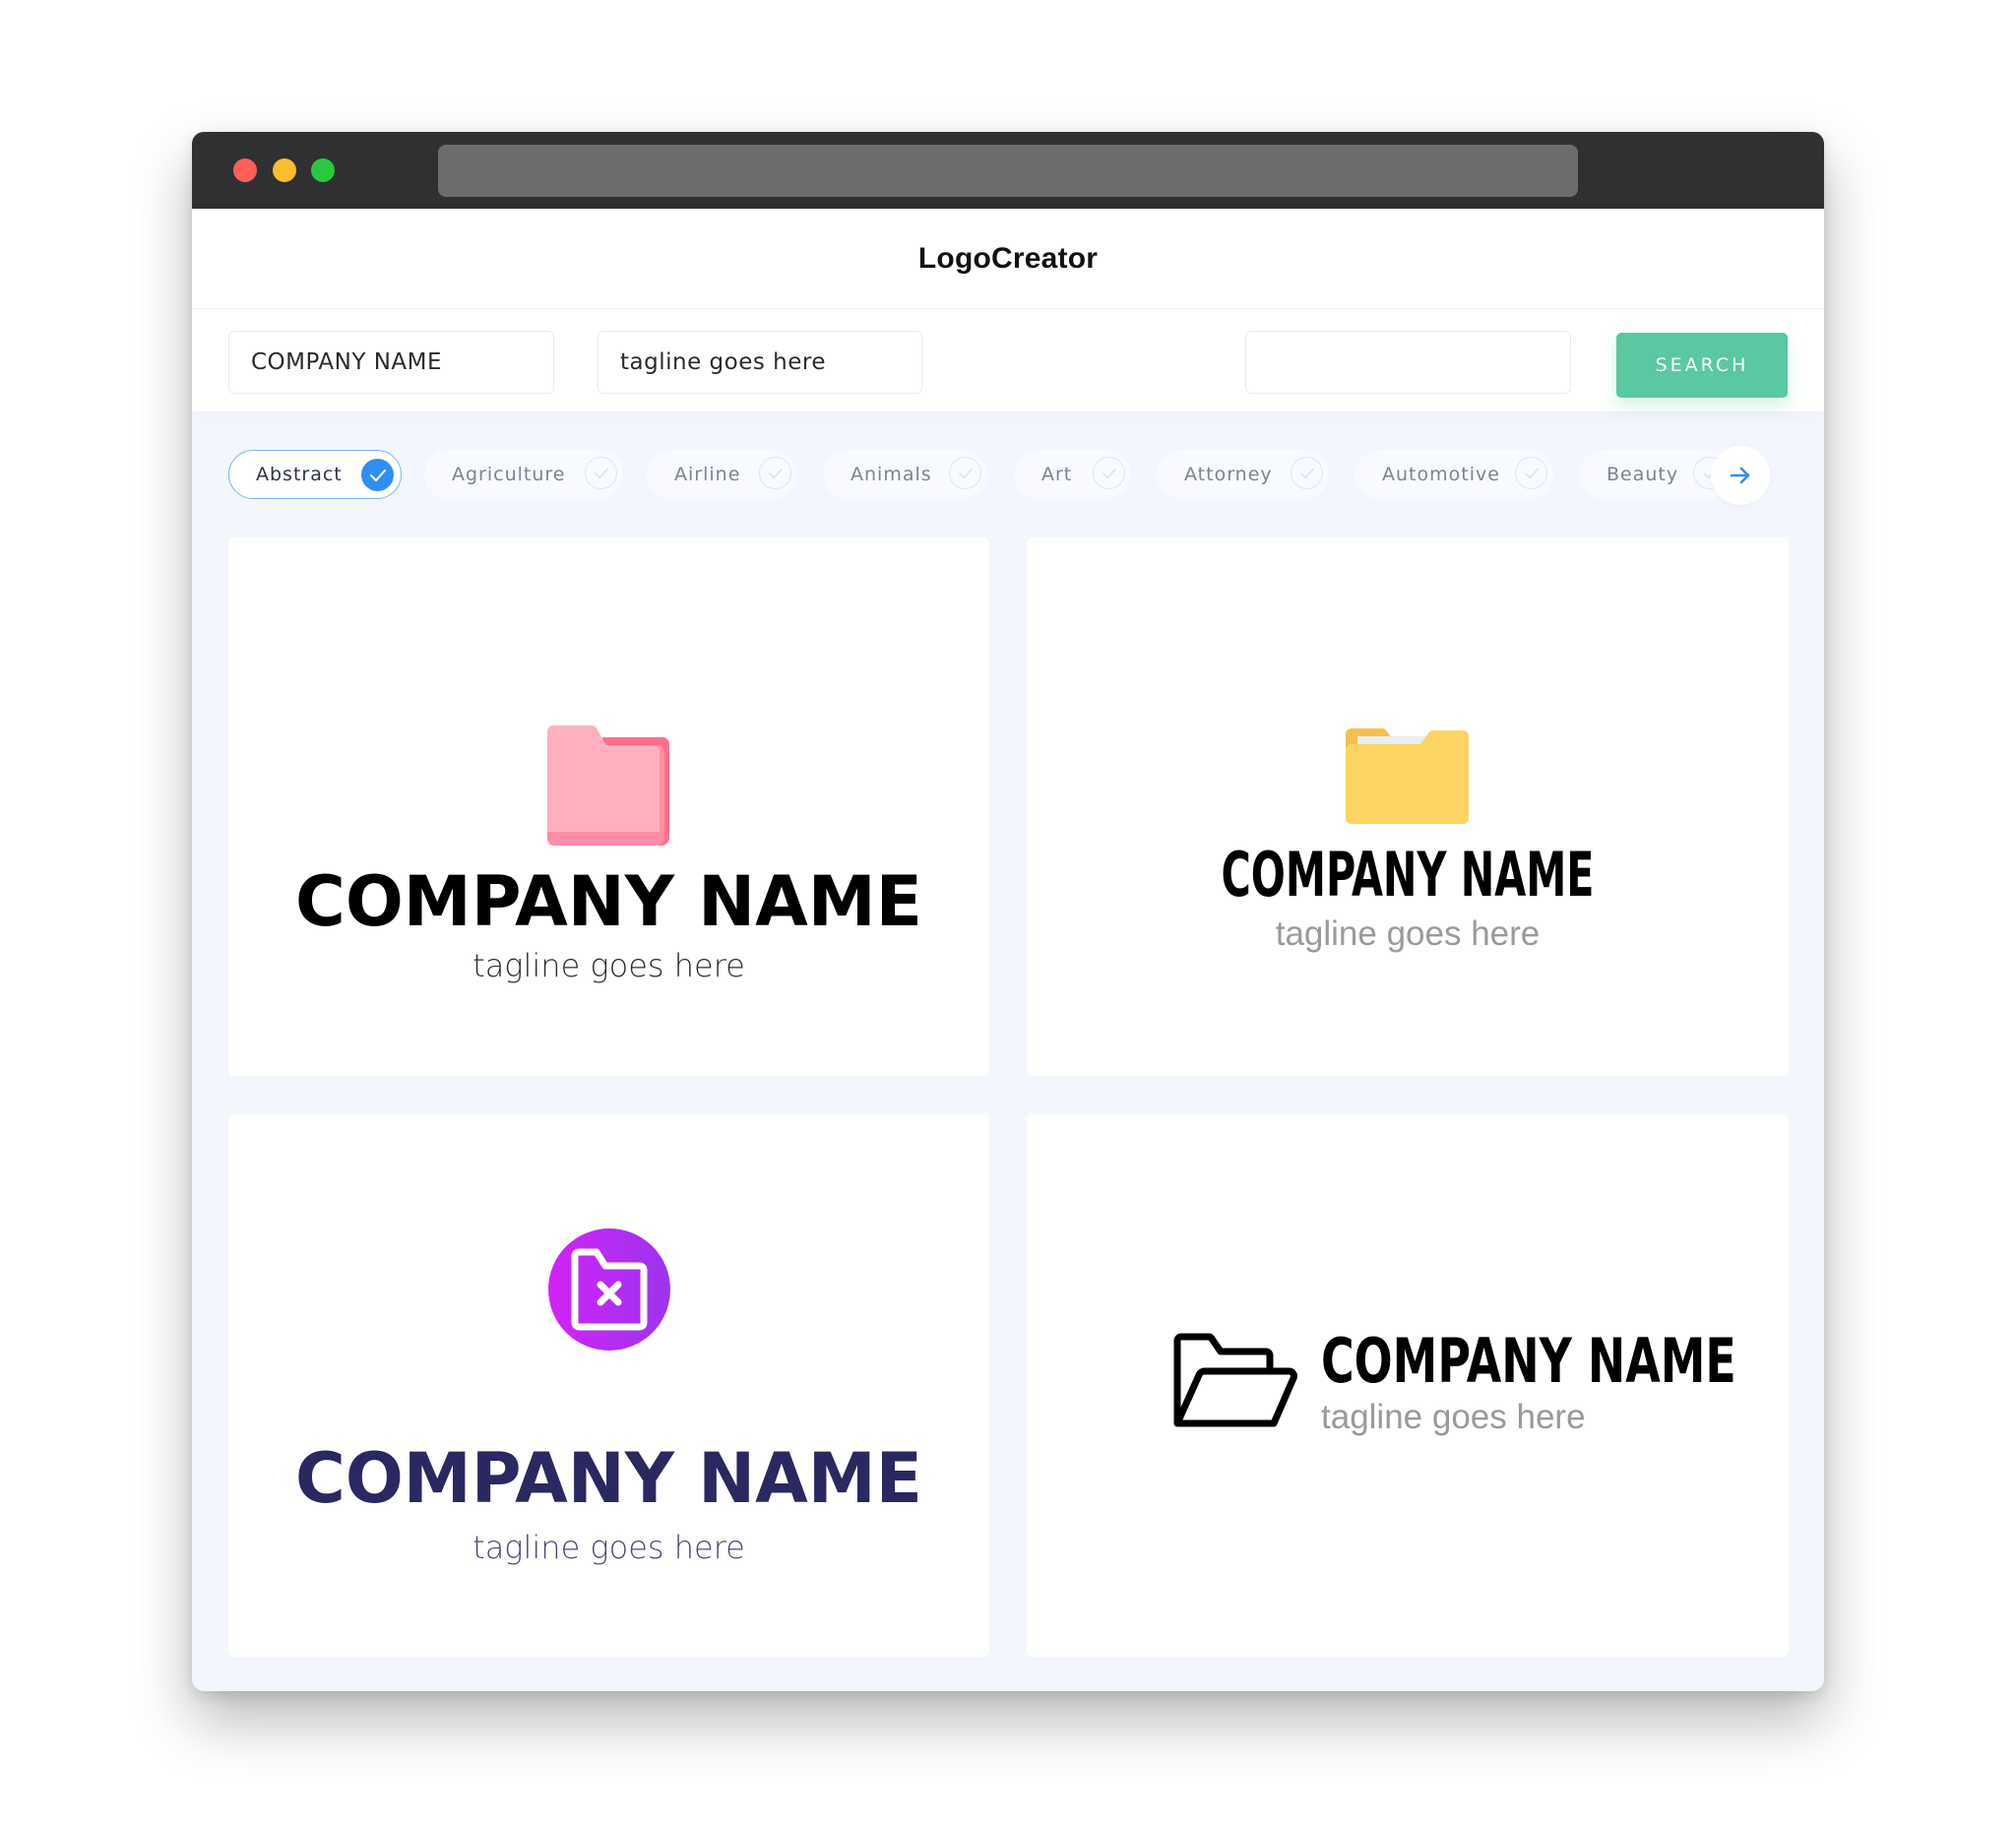 This screenshot has height=1824, width=2016. What do you see at coordinates (1008, 360) in the screenshot?
I see `logo-search-toolbar: SEARCH` at bounding box center [1008, 360].